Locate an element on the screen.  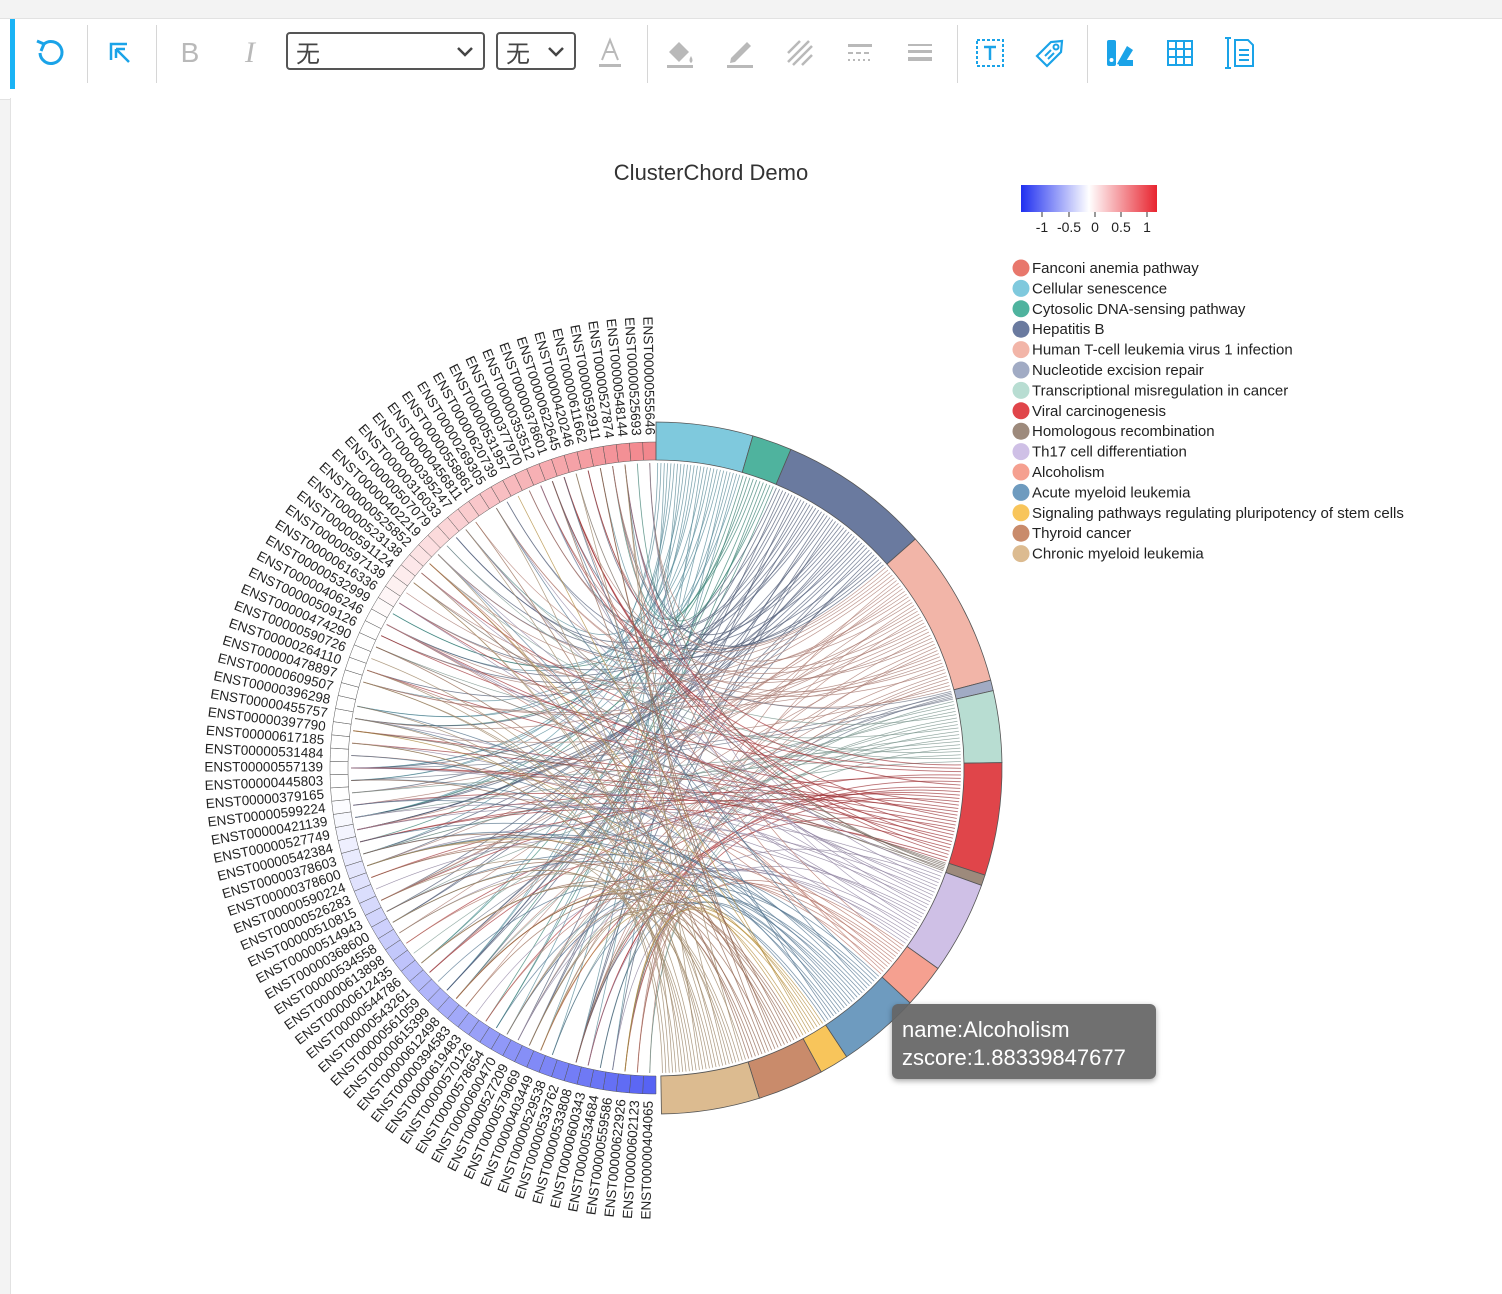
legend-label: Cellular senescence is located at coordinates (1099, 288).